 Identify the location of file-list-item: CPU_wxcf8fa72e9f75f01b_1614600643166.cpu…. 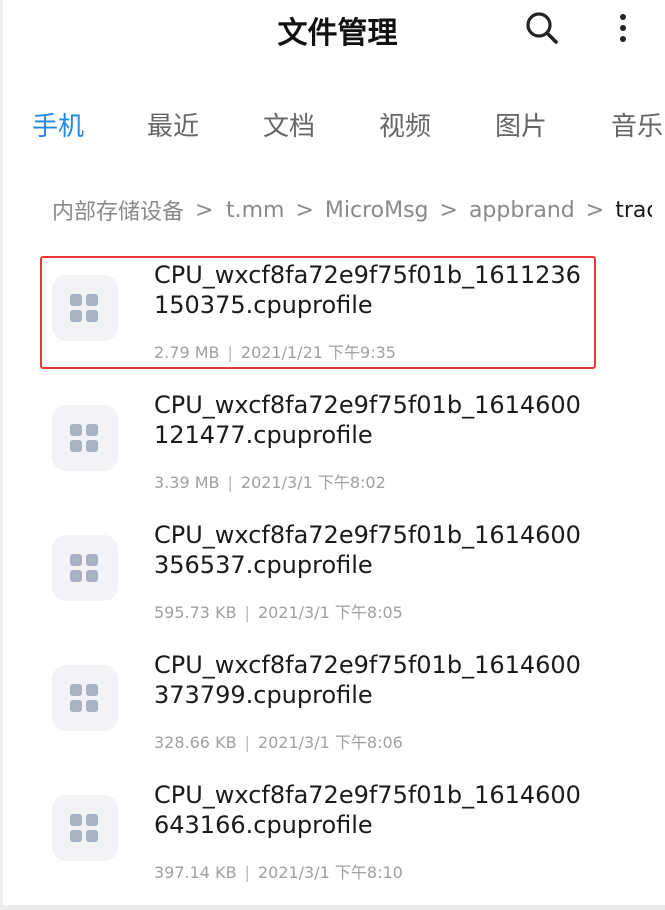
(332, 825).